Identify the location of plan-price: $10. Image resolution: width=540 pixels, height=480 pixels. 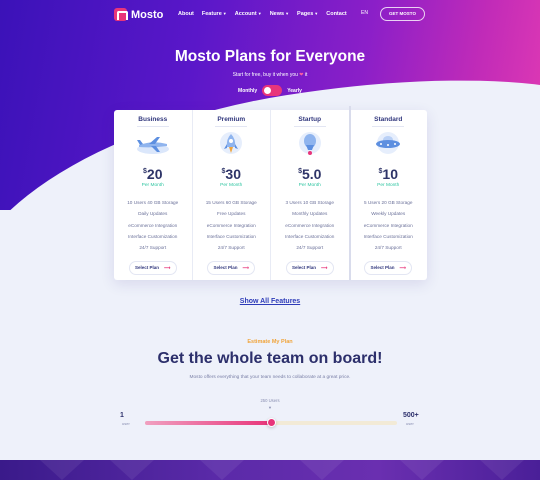
(389, 174).